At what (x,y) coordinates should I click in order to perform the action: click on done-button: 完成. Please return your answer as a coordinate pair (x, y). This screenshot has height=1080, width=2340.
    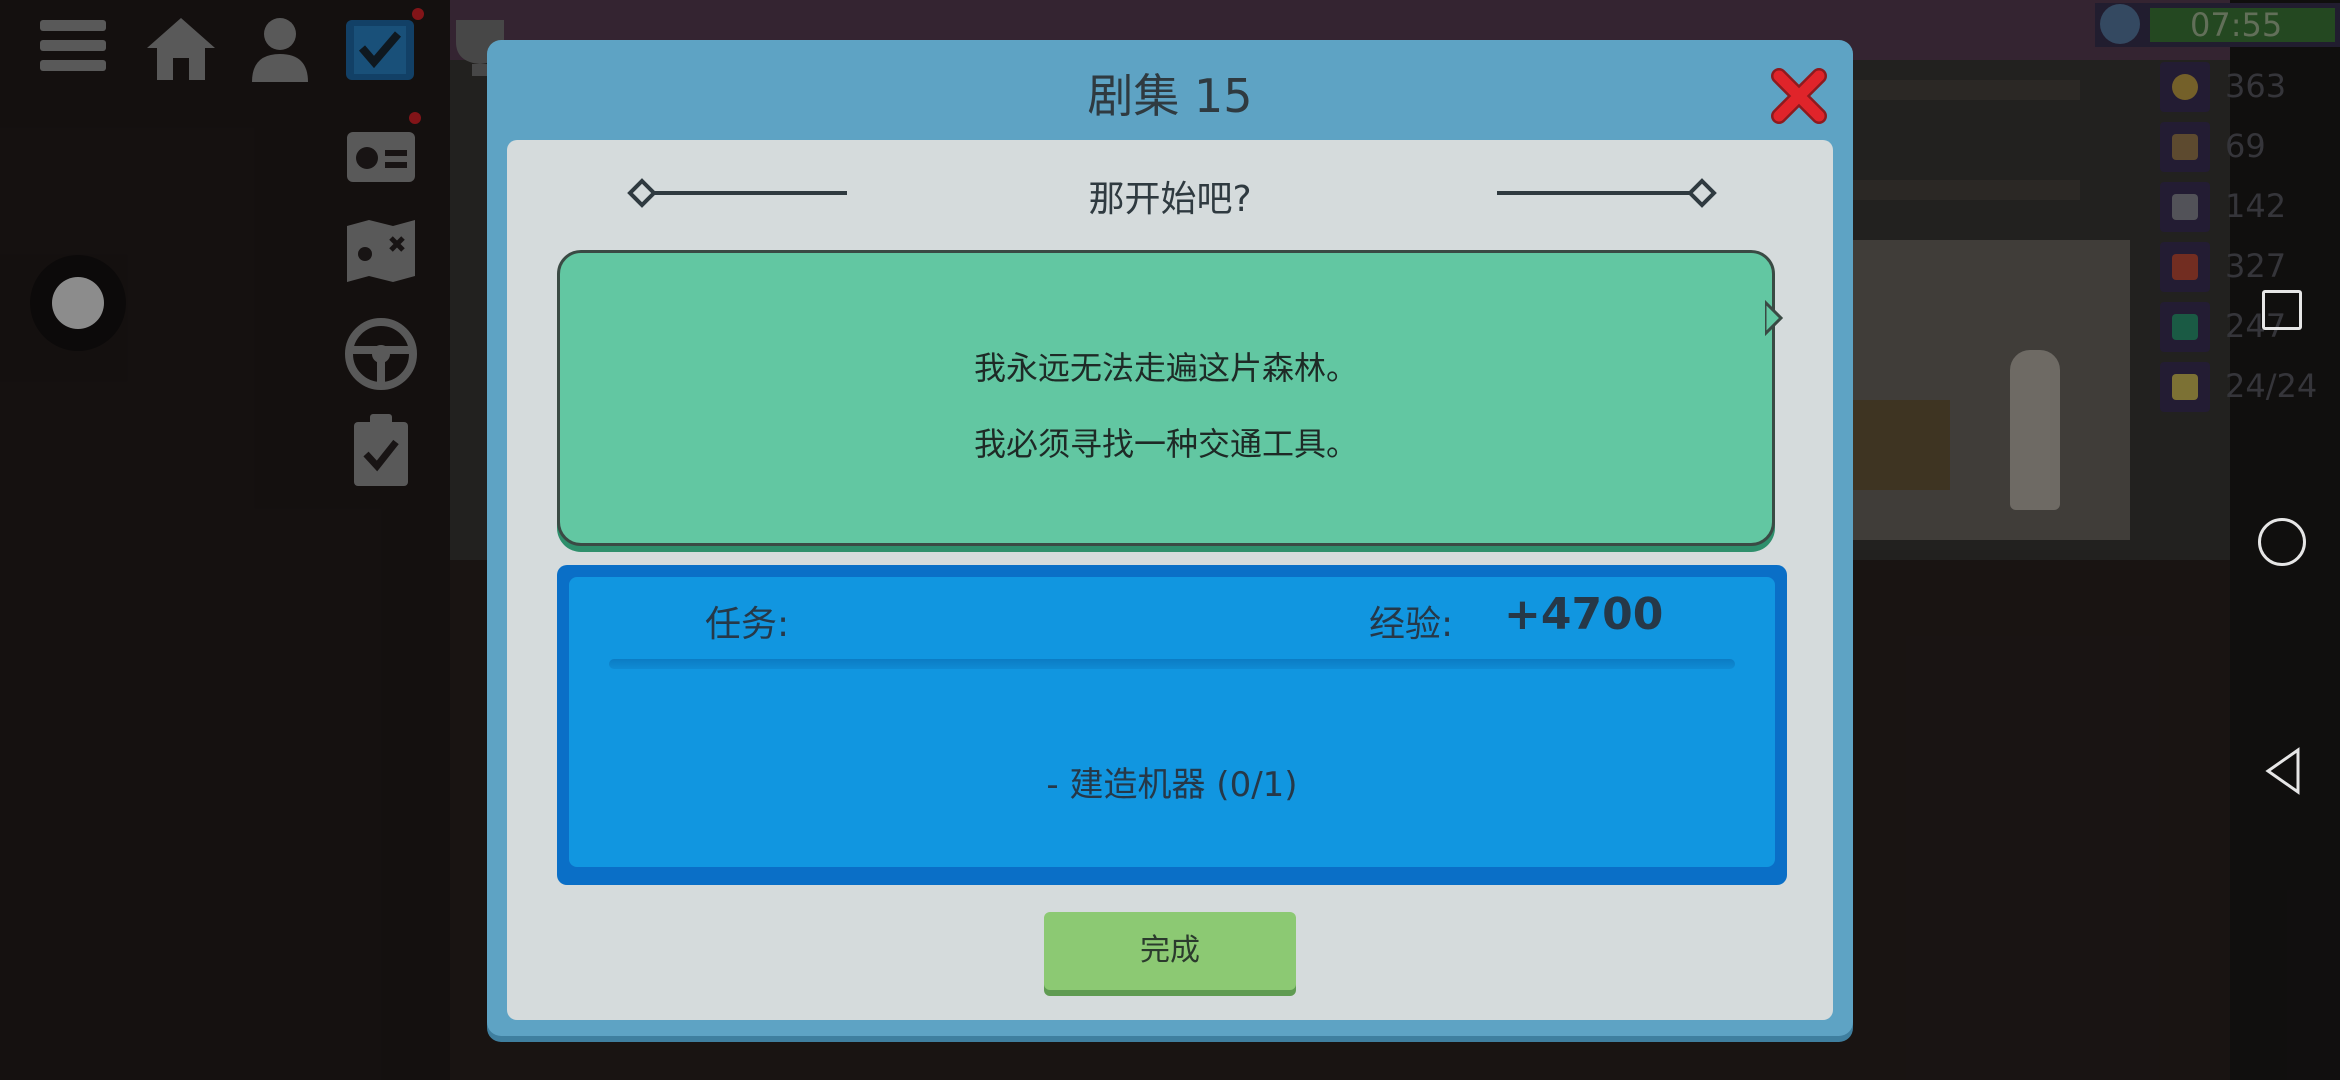
    Looking at the image, I should click on (1170, 951).